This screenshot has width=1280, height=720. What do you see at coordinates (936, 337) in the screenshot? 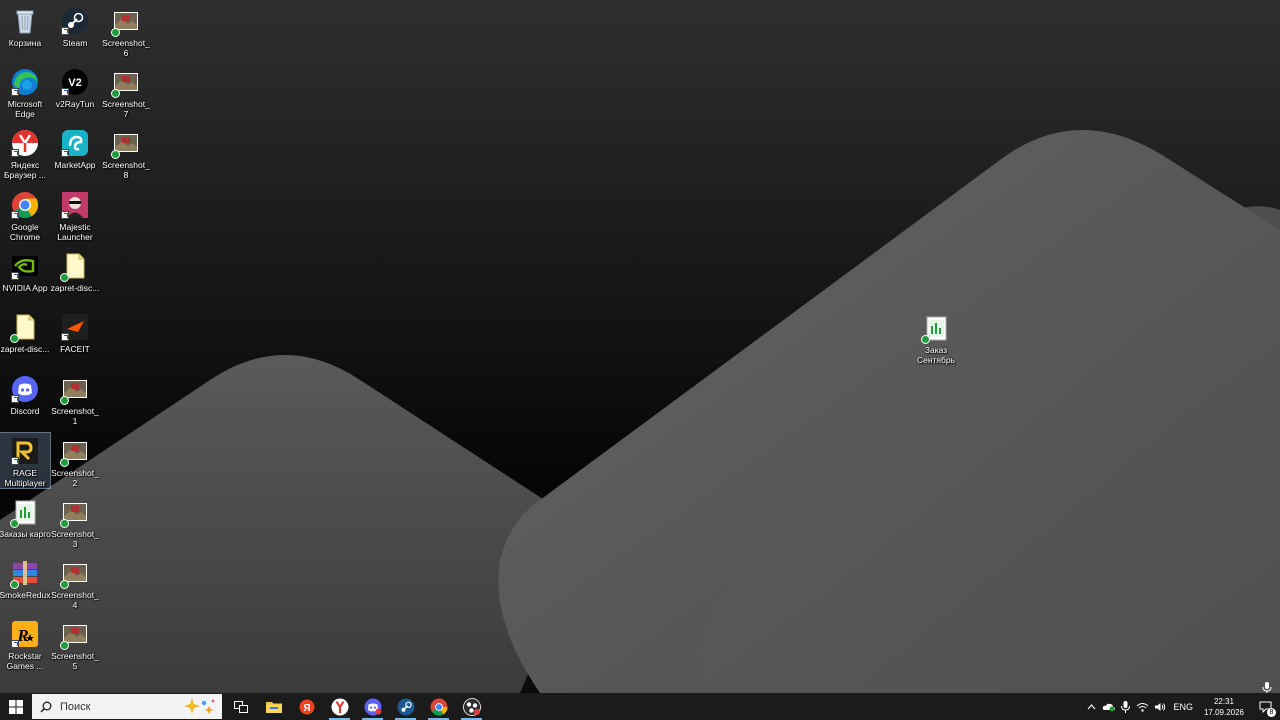
I see `desktop-icon-zakaz-sentyabr: Заказ Сентябрь` at bounding box center [936, 337].